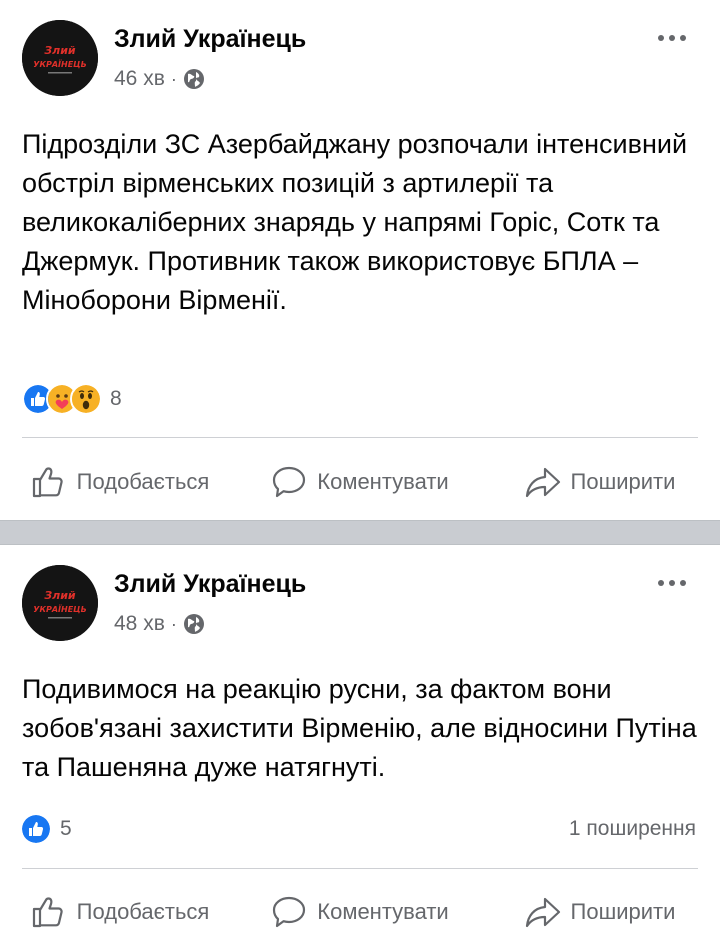 This screenshot has height=949, width=720. What do you see at coordinates (36, 829) in the screenshot?
I see `like-reaction-icon` at bounding box center [36, 829].